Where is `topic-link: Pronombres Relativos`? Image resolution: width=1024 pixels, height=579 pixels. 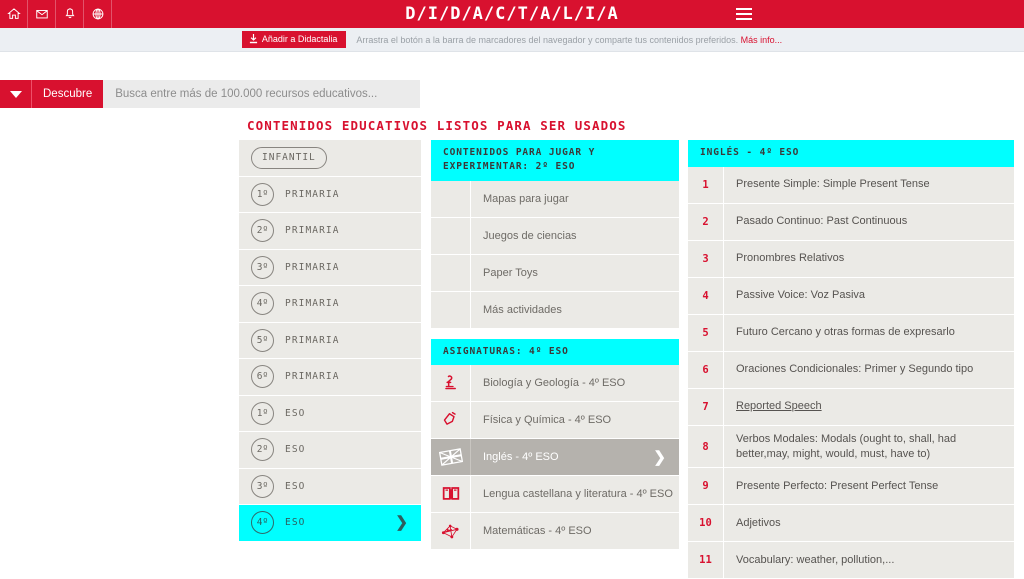
topic-link: Pronombres Relativos is located at coordinates (869, 259).